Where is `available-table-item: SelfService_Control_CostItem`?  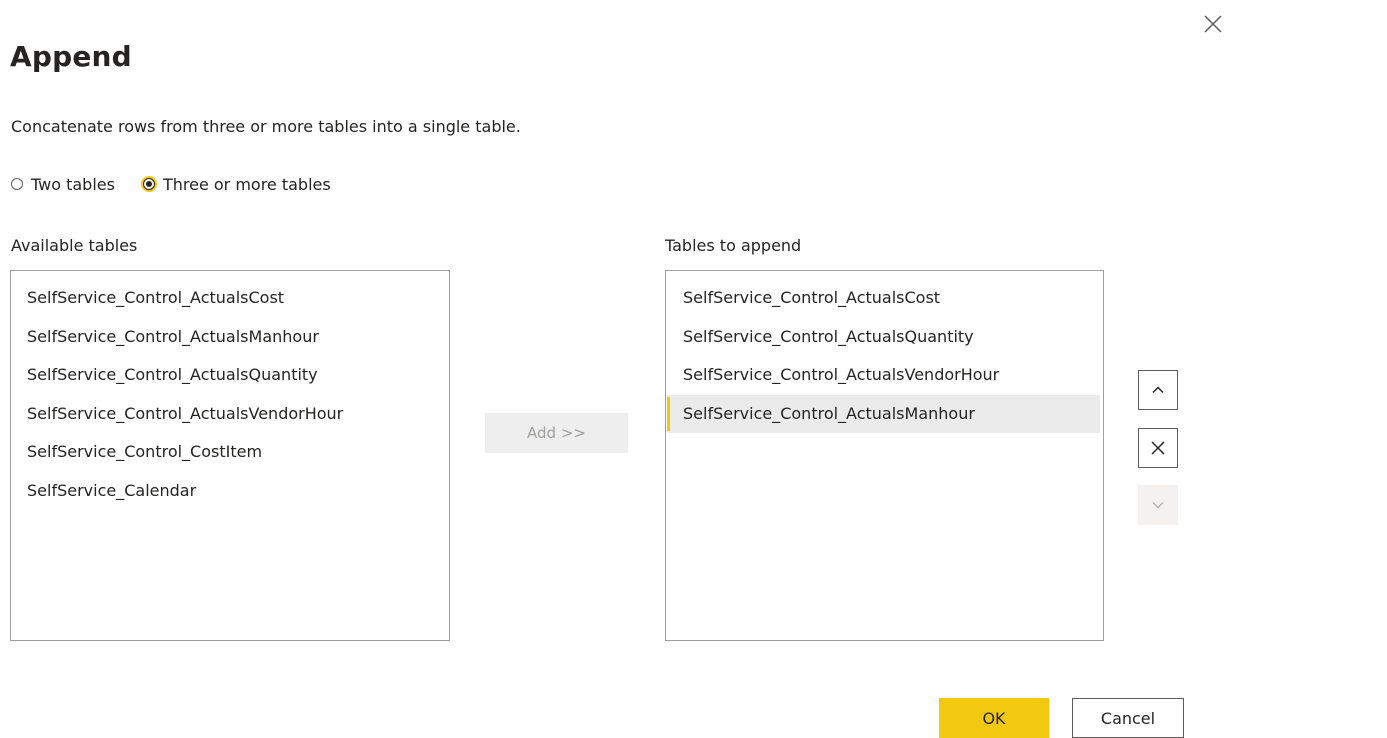 available-table-item: SelfService_Control_CostItem is located at coordinates (230, 452).